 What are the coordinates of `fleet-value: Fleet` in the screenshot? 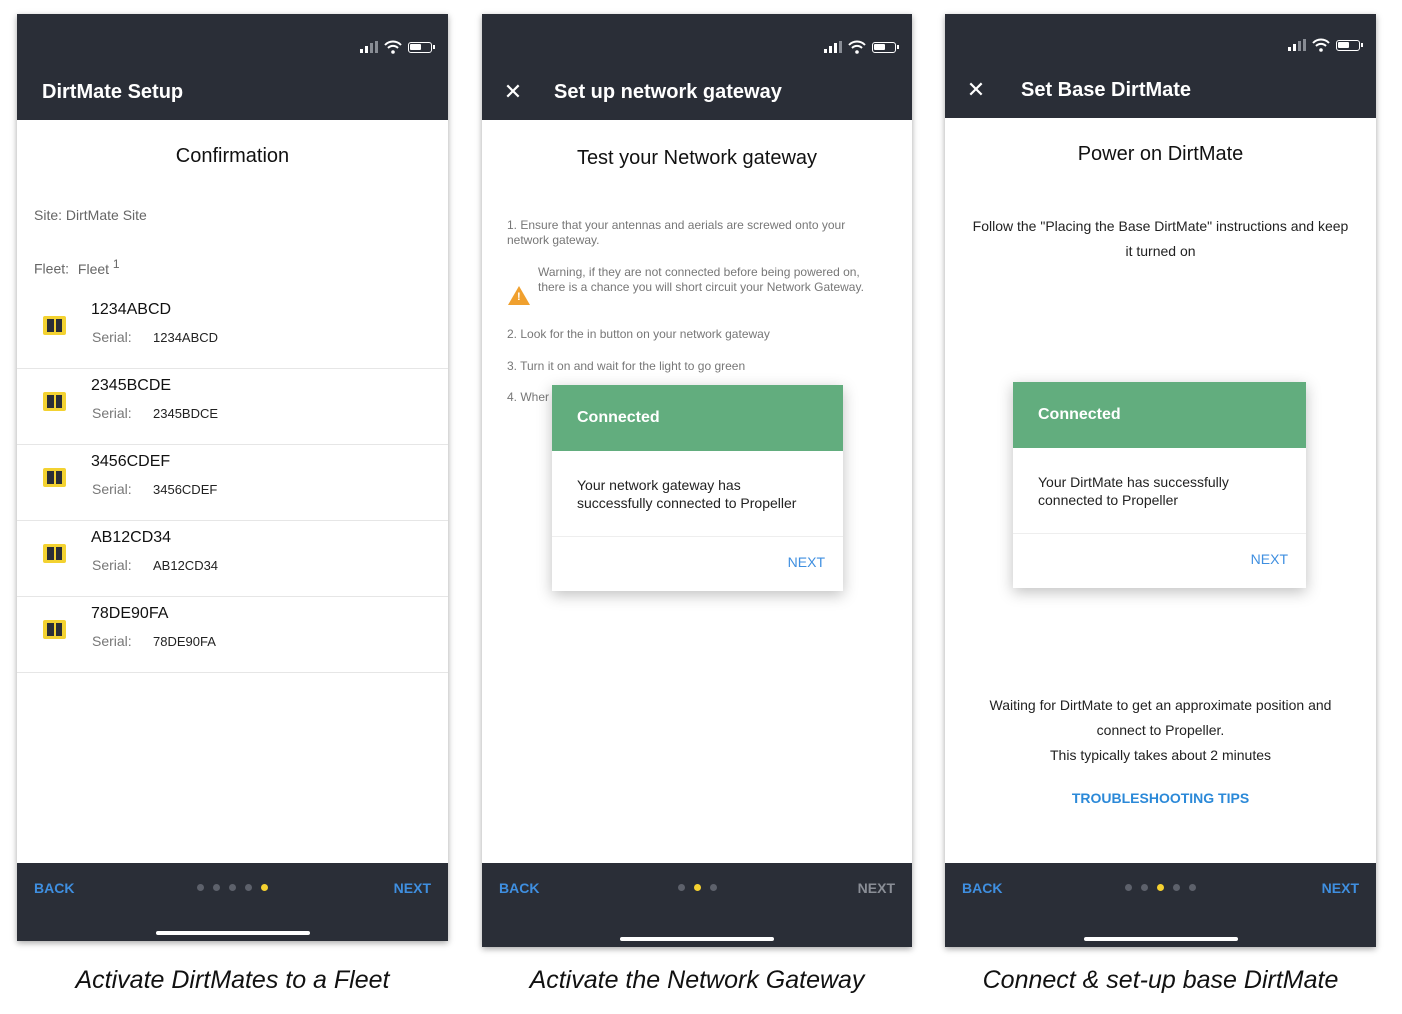 It's located at (93, 268).